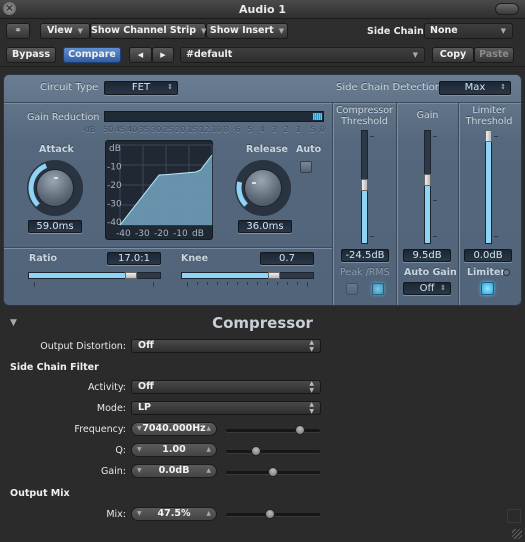  I want to click on gain-label: Gain, so click(427, 115).